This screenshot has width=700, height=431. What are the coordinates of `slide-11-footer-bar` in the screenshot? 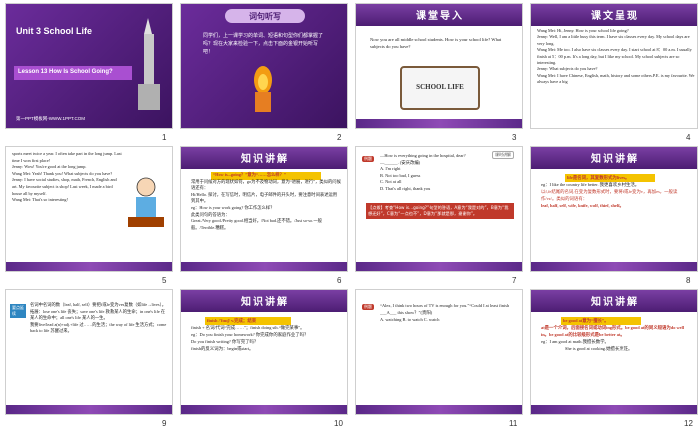 It's located at (439, 409).